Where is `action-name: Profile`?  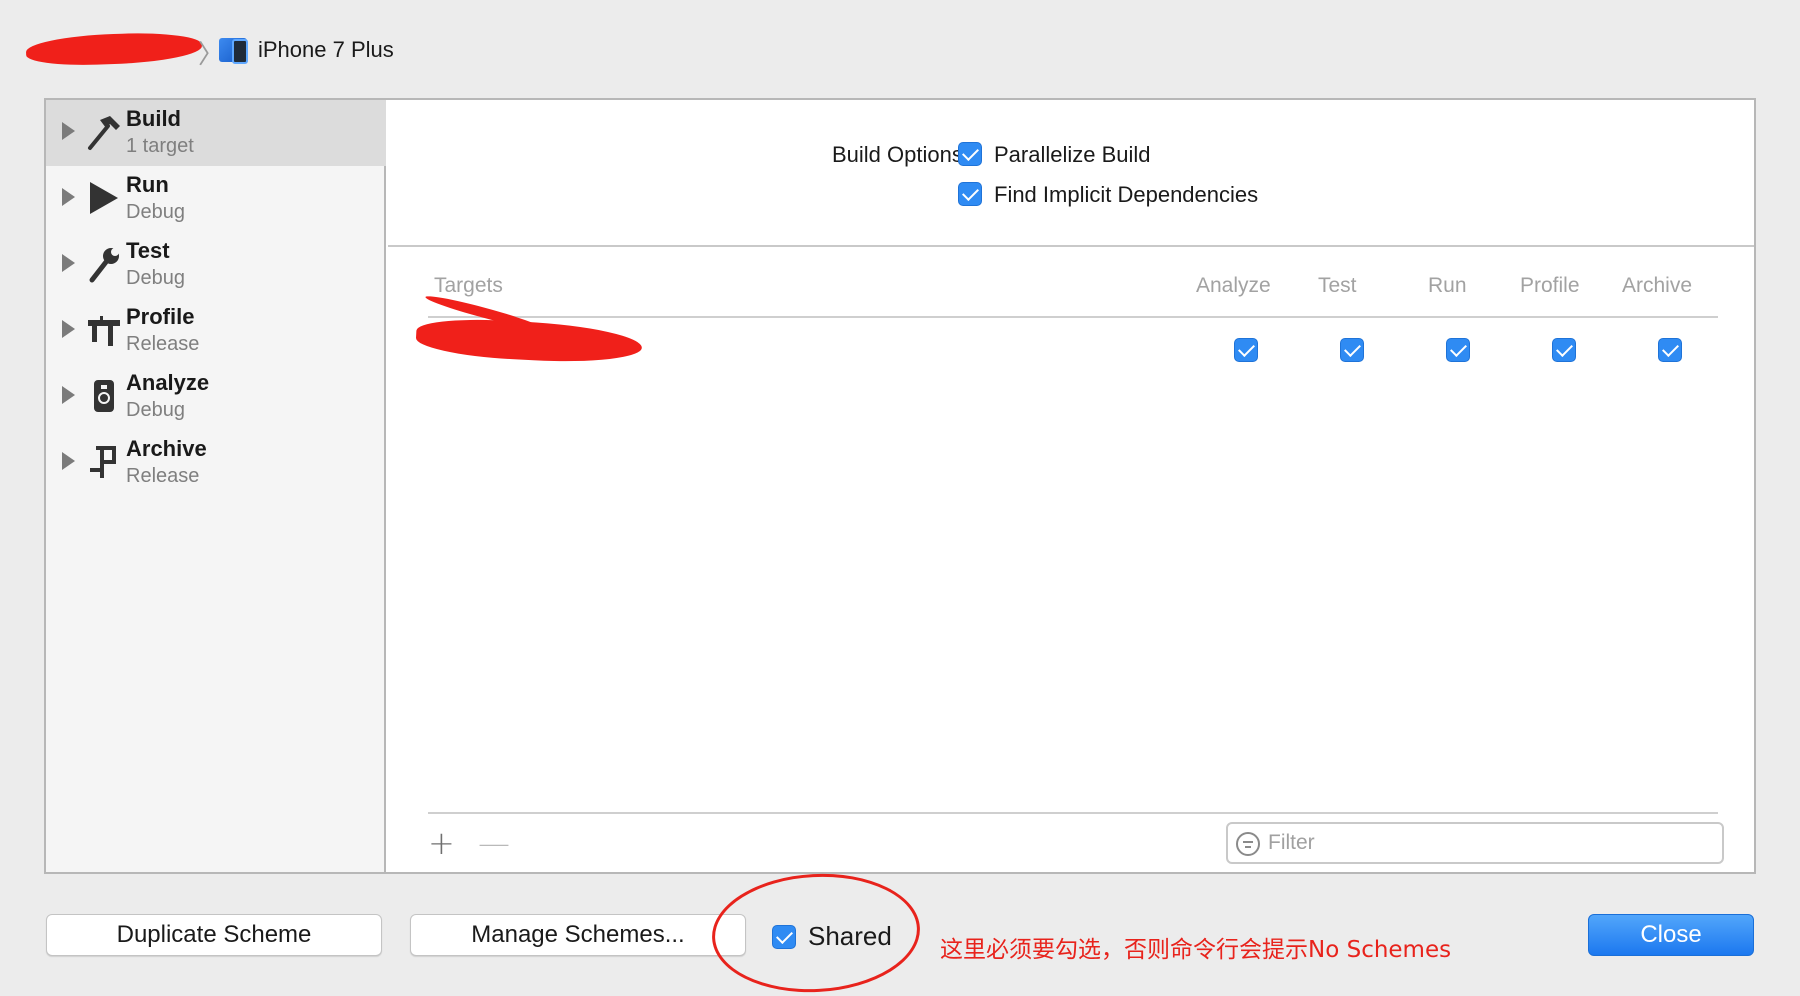 action-name: Profile is located at coordinates (160, 316).